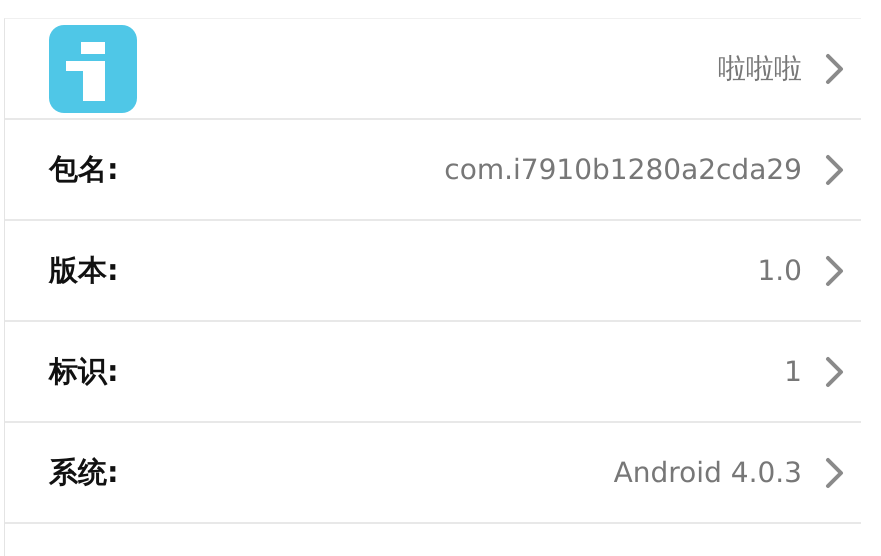 Image resolution: width=881 pixels, height=556 pixels. I want to click on row-value: 1, so click(793, 371).